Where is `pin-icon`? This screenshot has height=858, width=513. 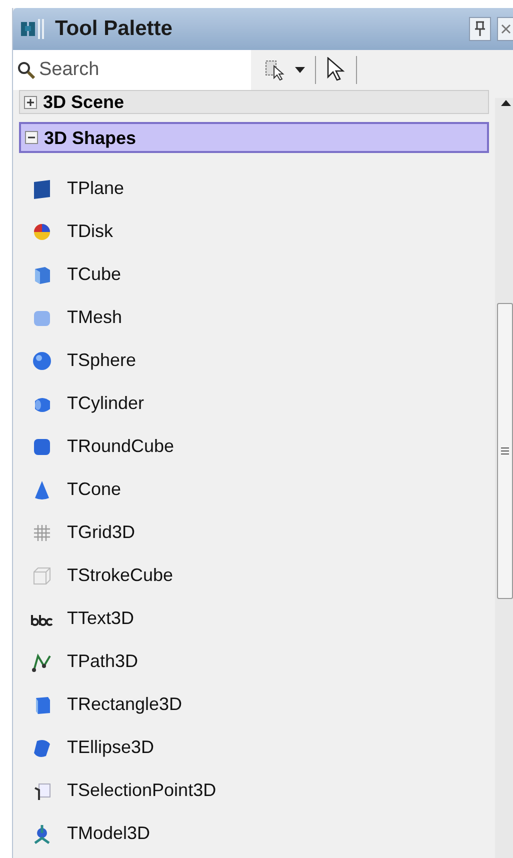 pin-icon is located at coordinates (480, 29).